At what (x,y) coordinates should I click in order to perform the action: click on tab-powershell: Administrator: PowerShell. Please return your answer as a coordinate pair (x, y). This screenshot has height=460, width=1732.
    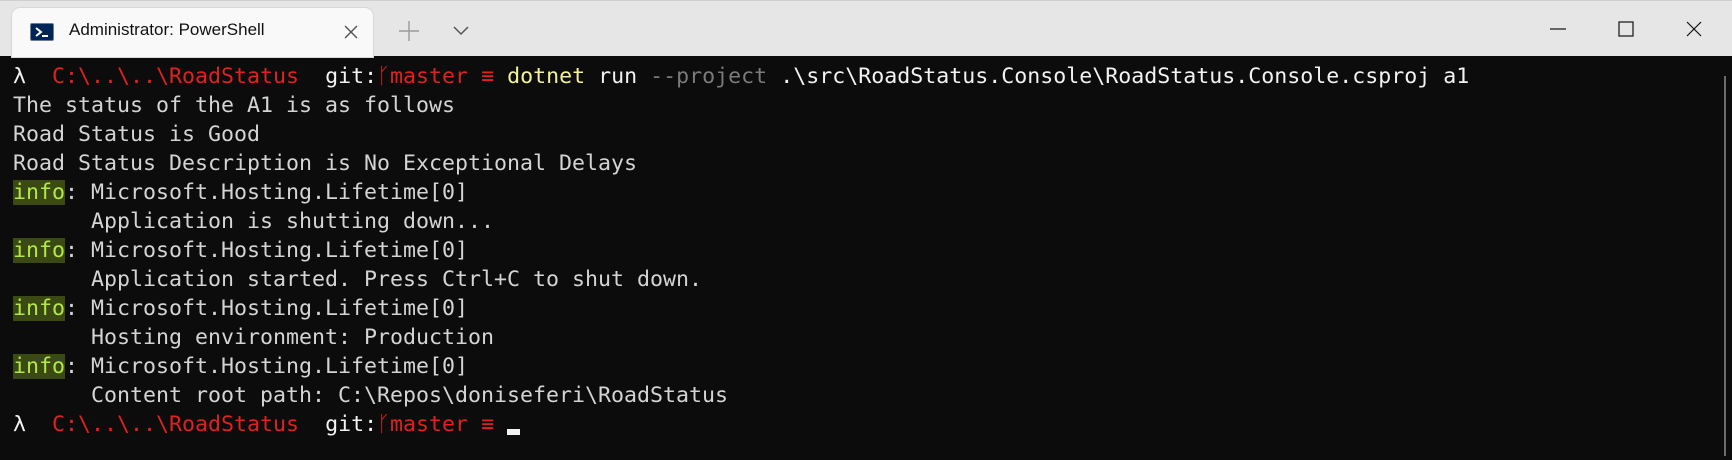
    Looking at the image, I should click on (192, 32).